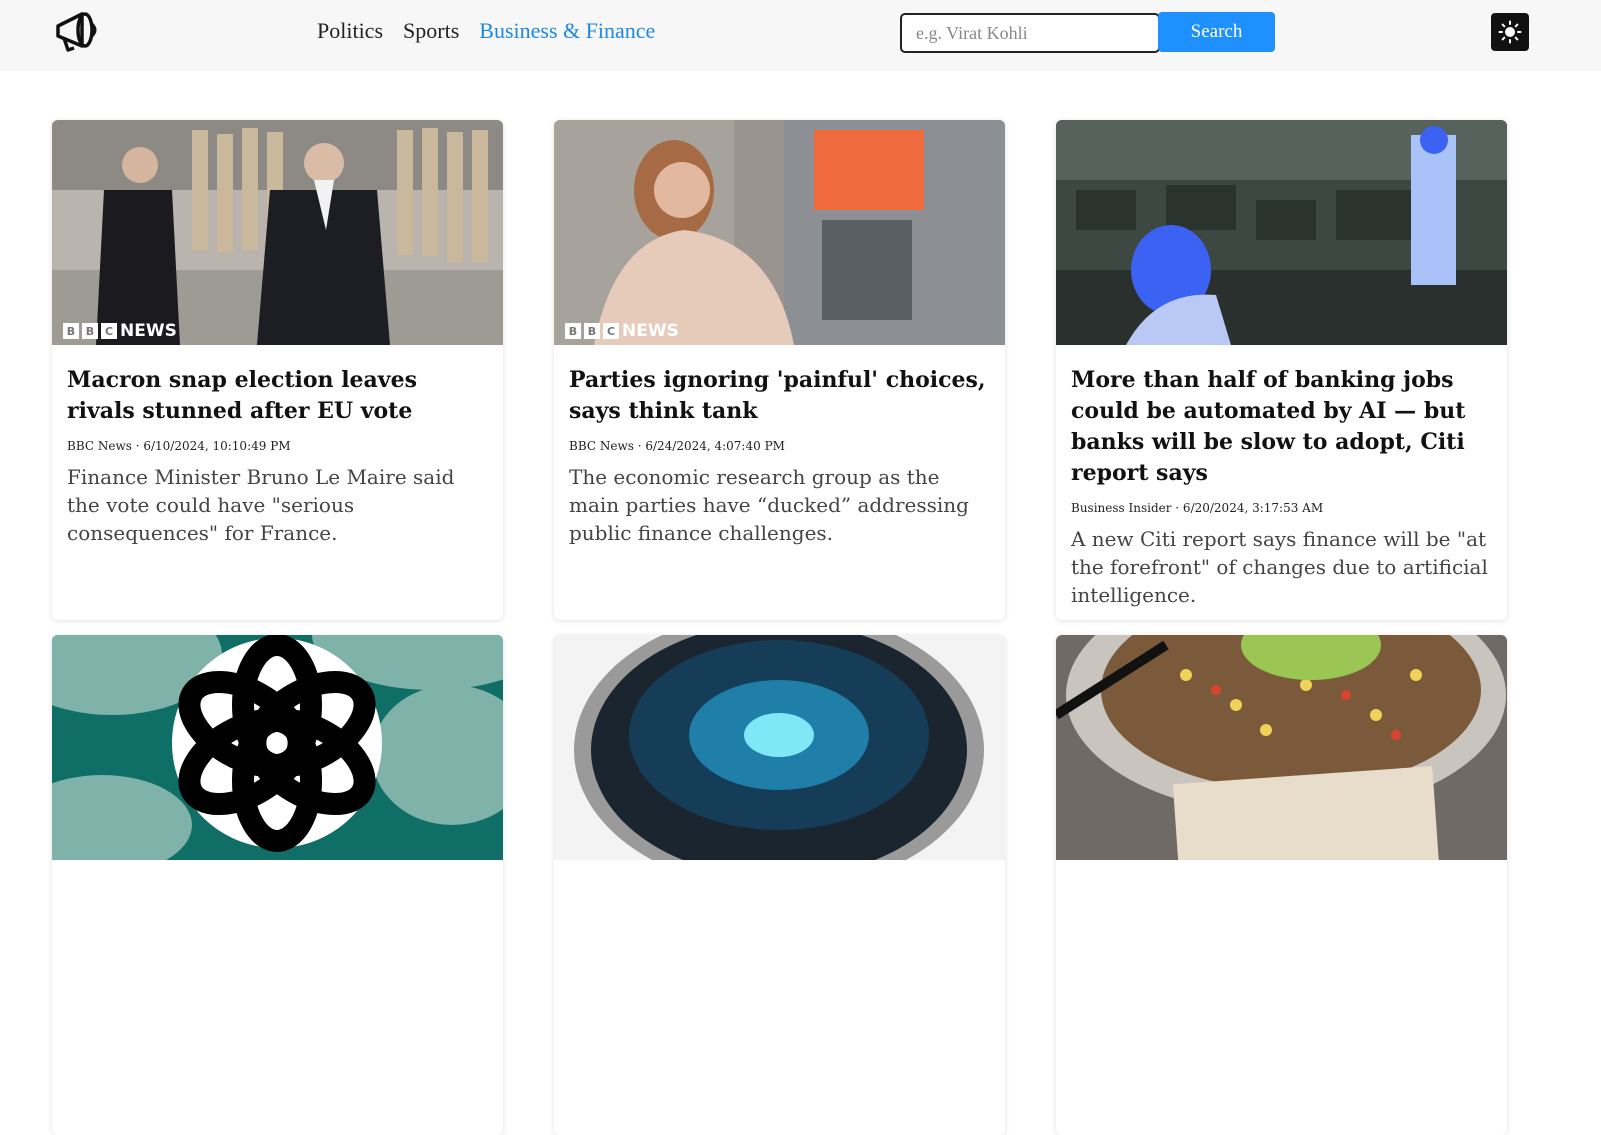 This screenshot has height=1135, width=1601. I want to click on megaphone-icon, so click(77, 30).